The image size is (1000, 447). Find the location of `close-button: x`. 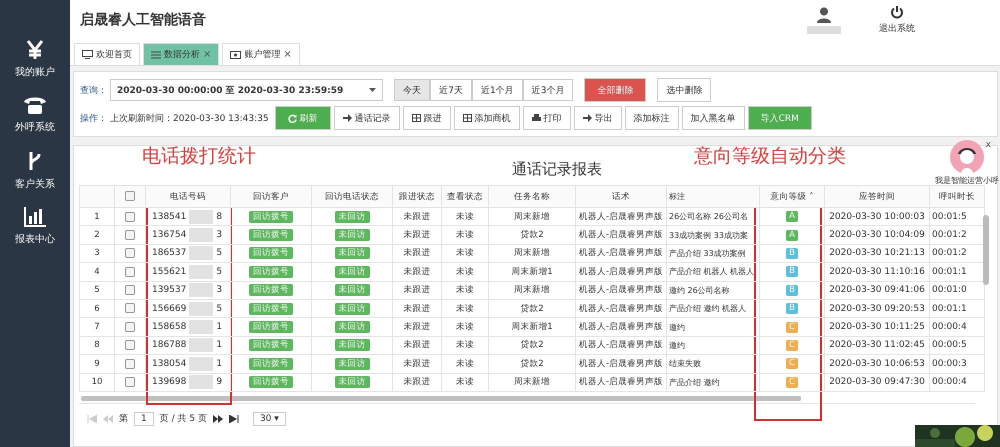

close-button: x is located at coordinates (988, 145).